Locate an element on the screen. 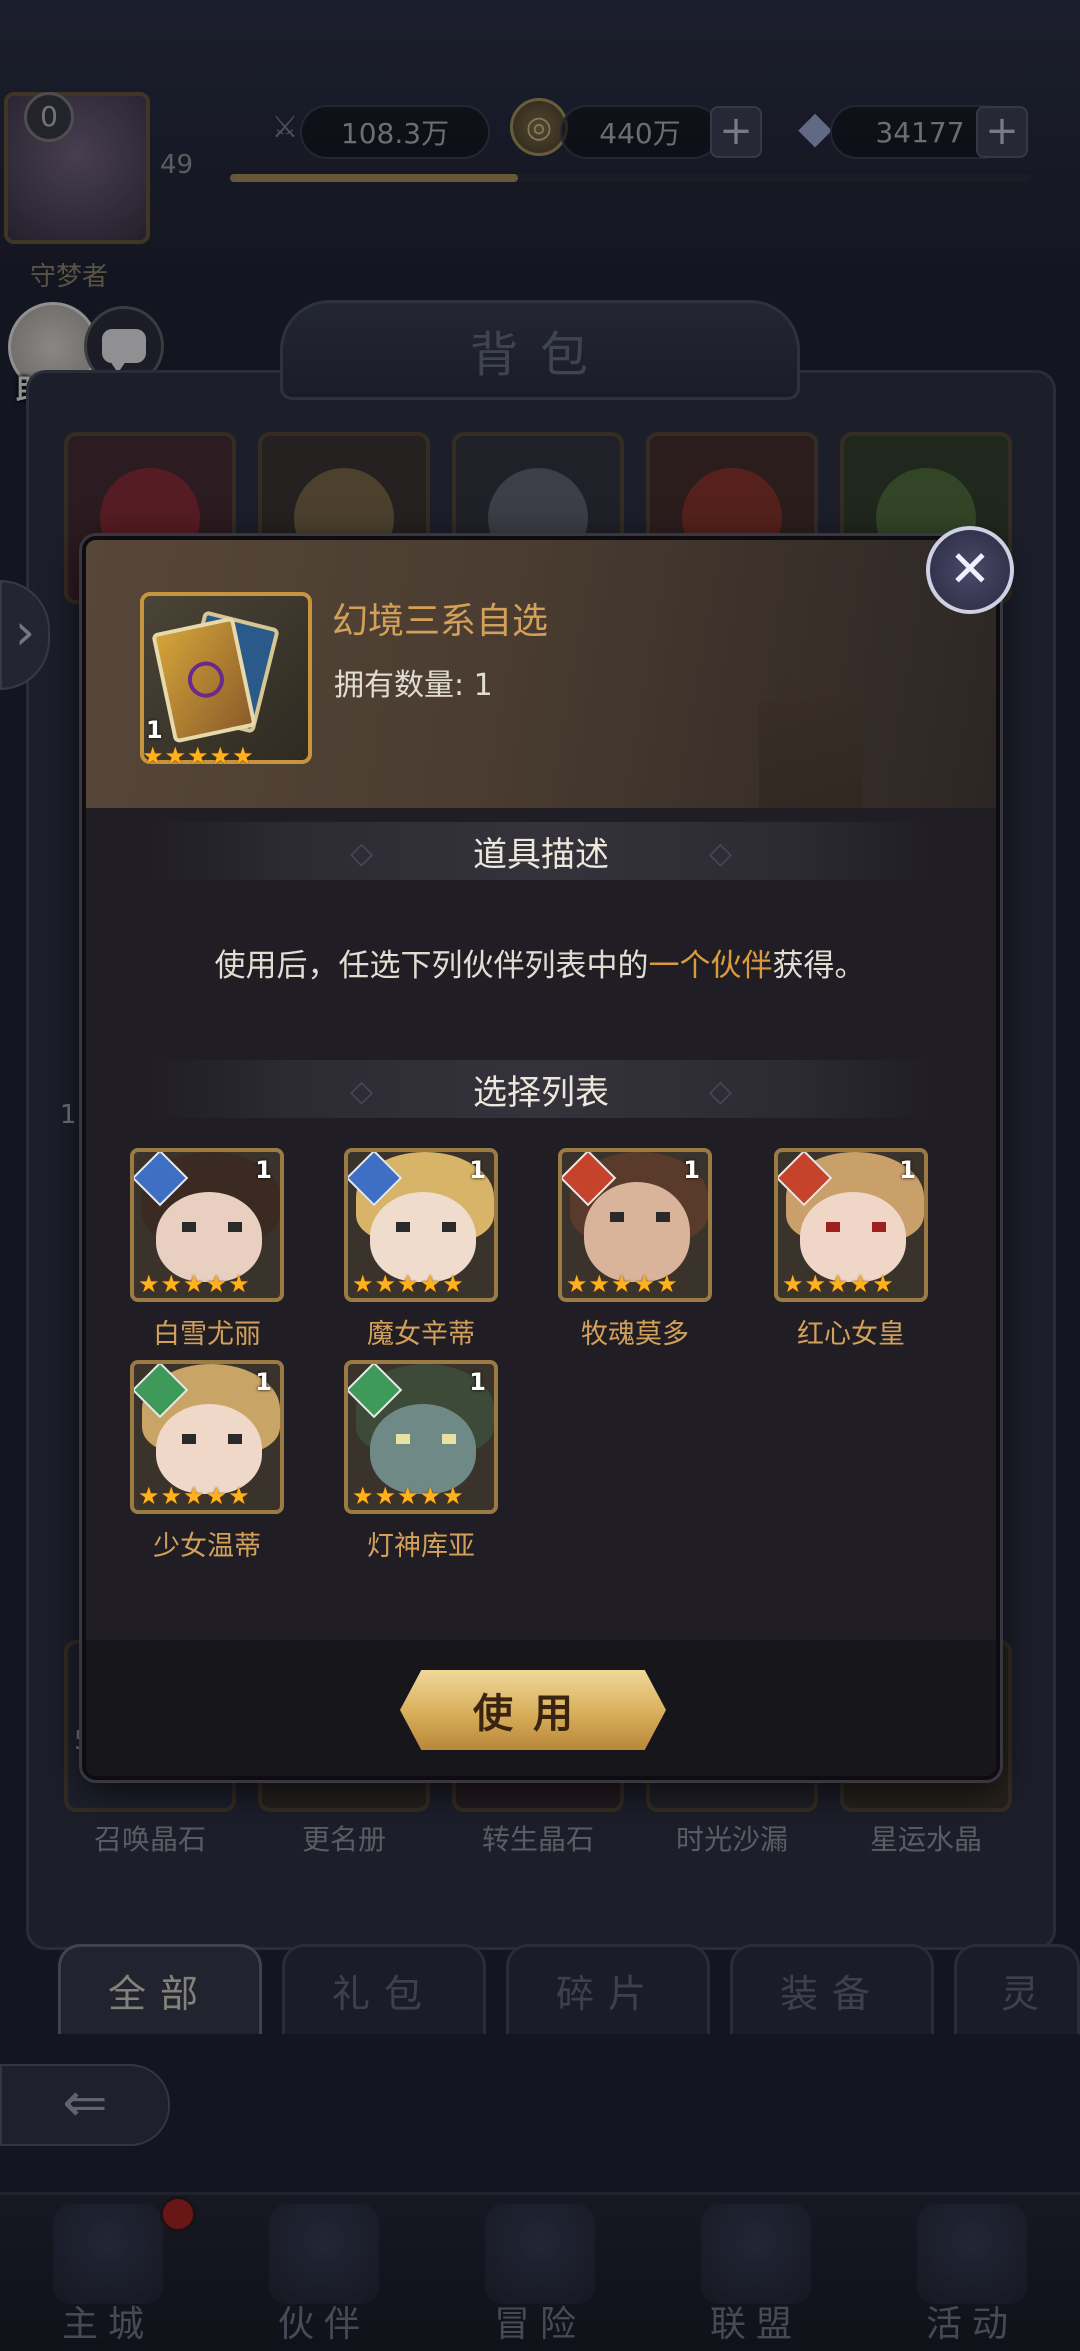 This screenshot has width=1080, height=2351. description-title: 道具描述 is located at coordinates (541, 854).